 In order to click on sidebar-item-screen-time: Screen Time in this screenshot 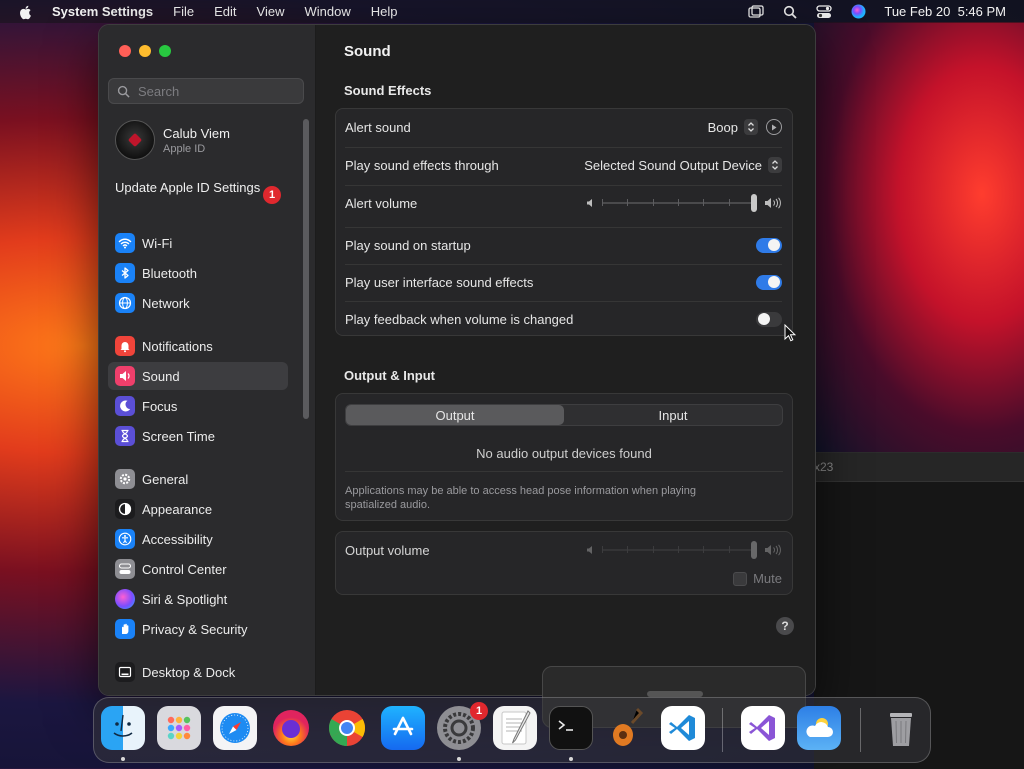, I will do `click(198, 436)`.